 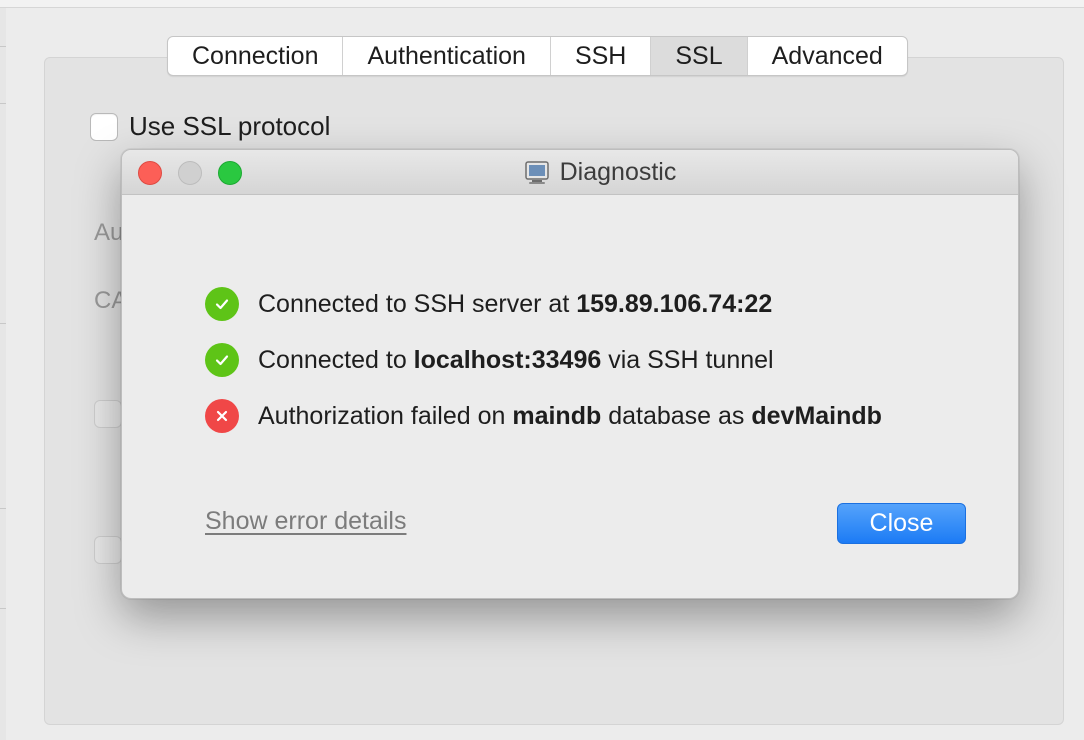 I want to click on show-error-details-link: Show error details, so click(x=305, y=521).